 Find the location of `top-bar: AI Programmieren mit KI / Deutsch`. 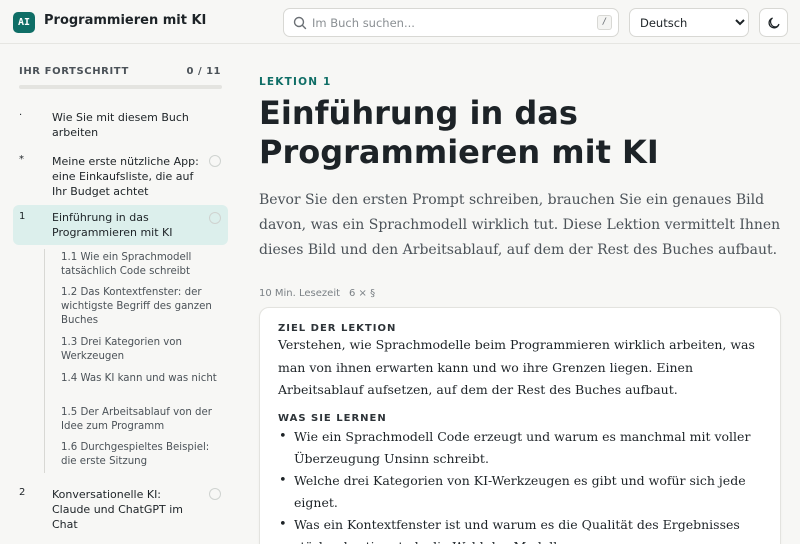

top-bar: AI Programmieren mit KI / Deutsch is located at coordinates (400, 22).